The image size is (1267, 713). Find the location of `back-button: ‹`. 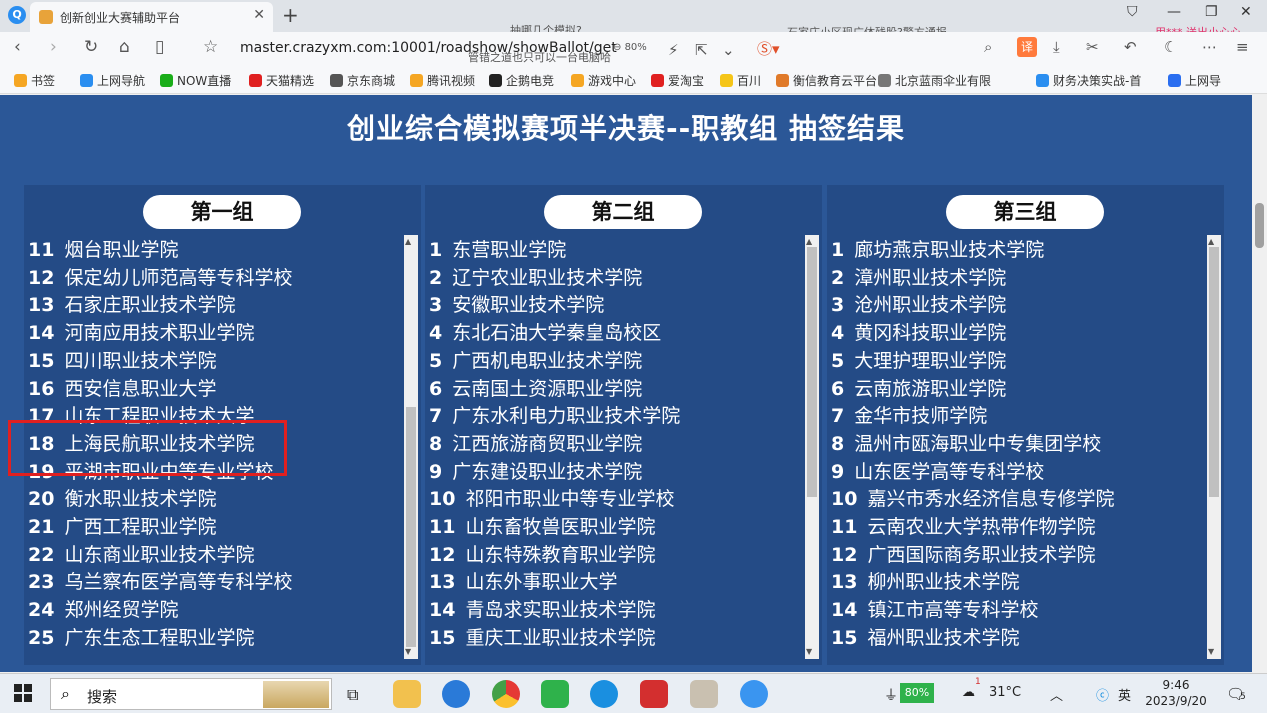

back-button: ‹ is located at coordinates (17, 47).